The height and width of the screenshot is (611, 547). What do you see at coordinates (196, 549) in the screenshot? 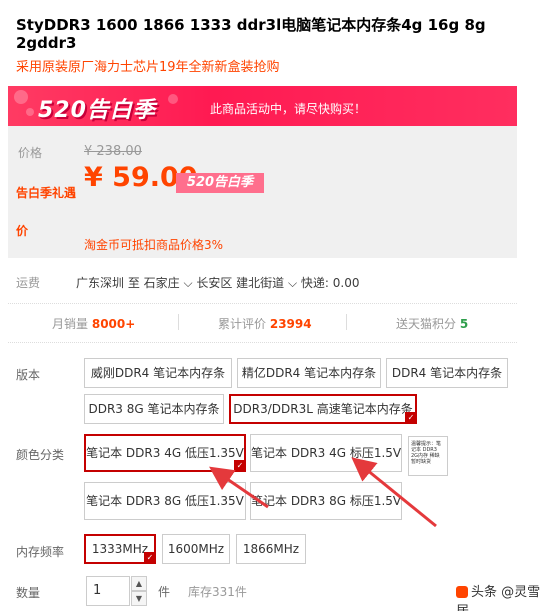
I see `frequency-option: 1600MHz` at bounding box center [196, 549].